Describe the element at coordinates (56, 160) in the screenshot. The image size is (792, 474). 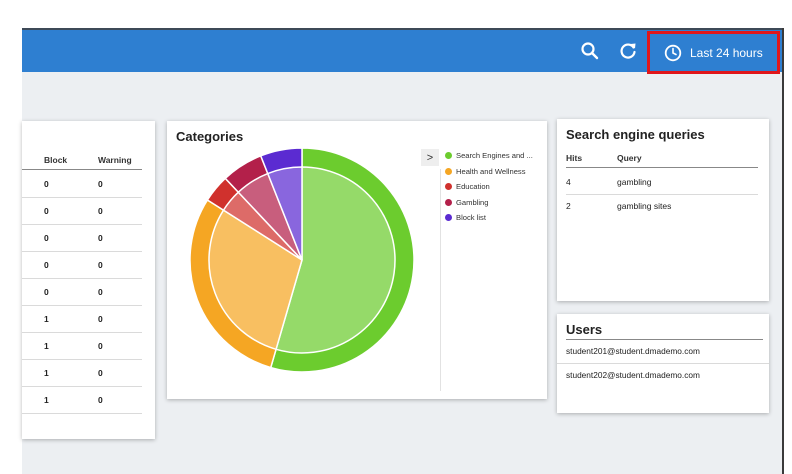
I see `column-header-block: Block` at that location.